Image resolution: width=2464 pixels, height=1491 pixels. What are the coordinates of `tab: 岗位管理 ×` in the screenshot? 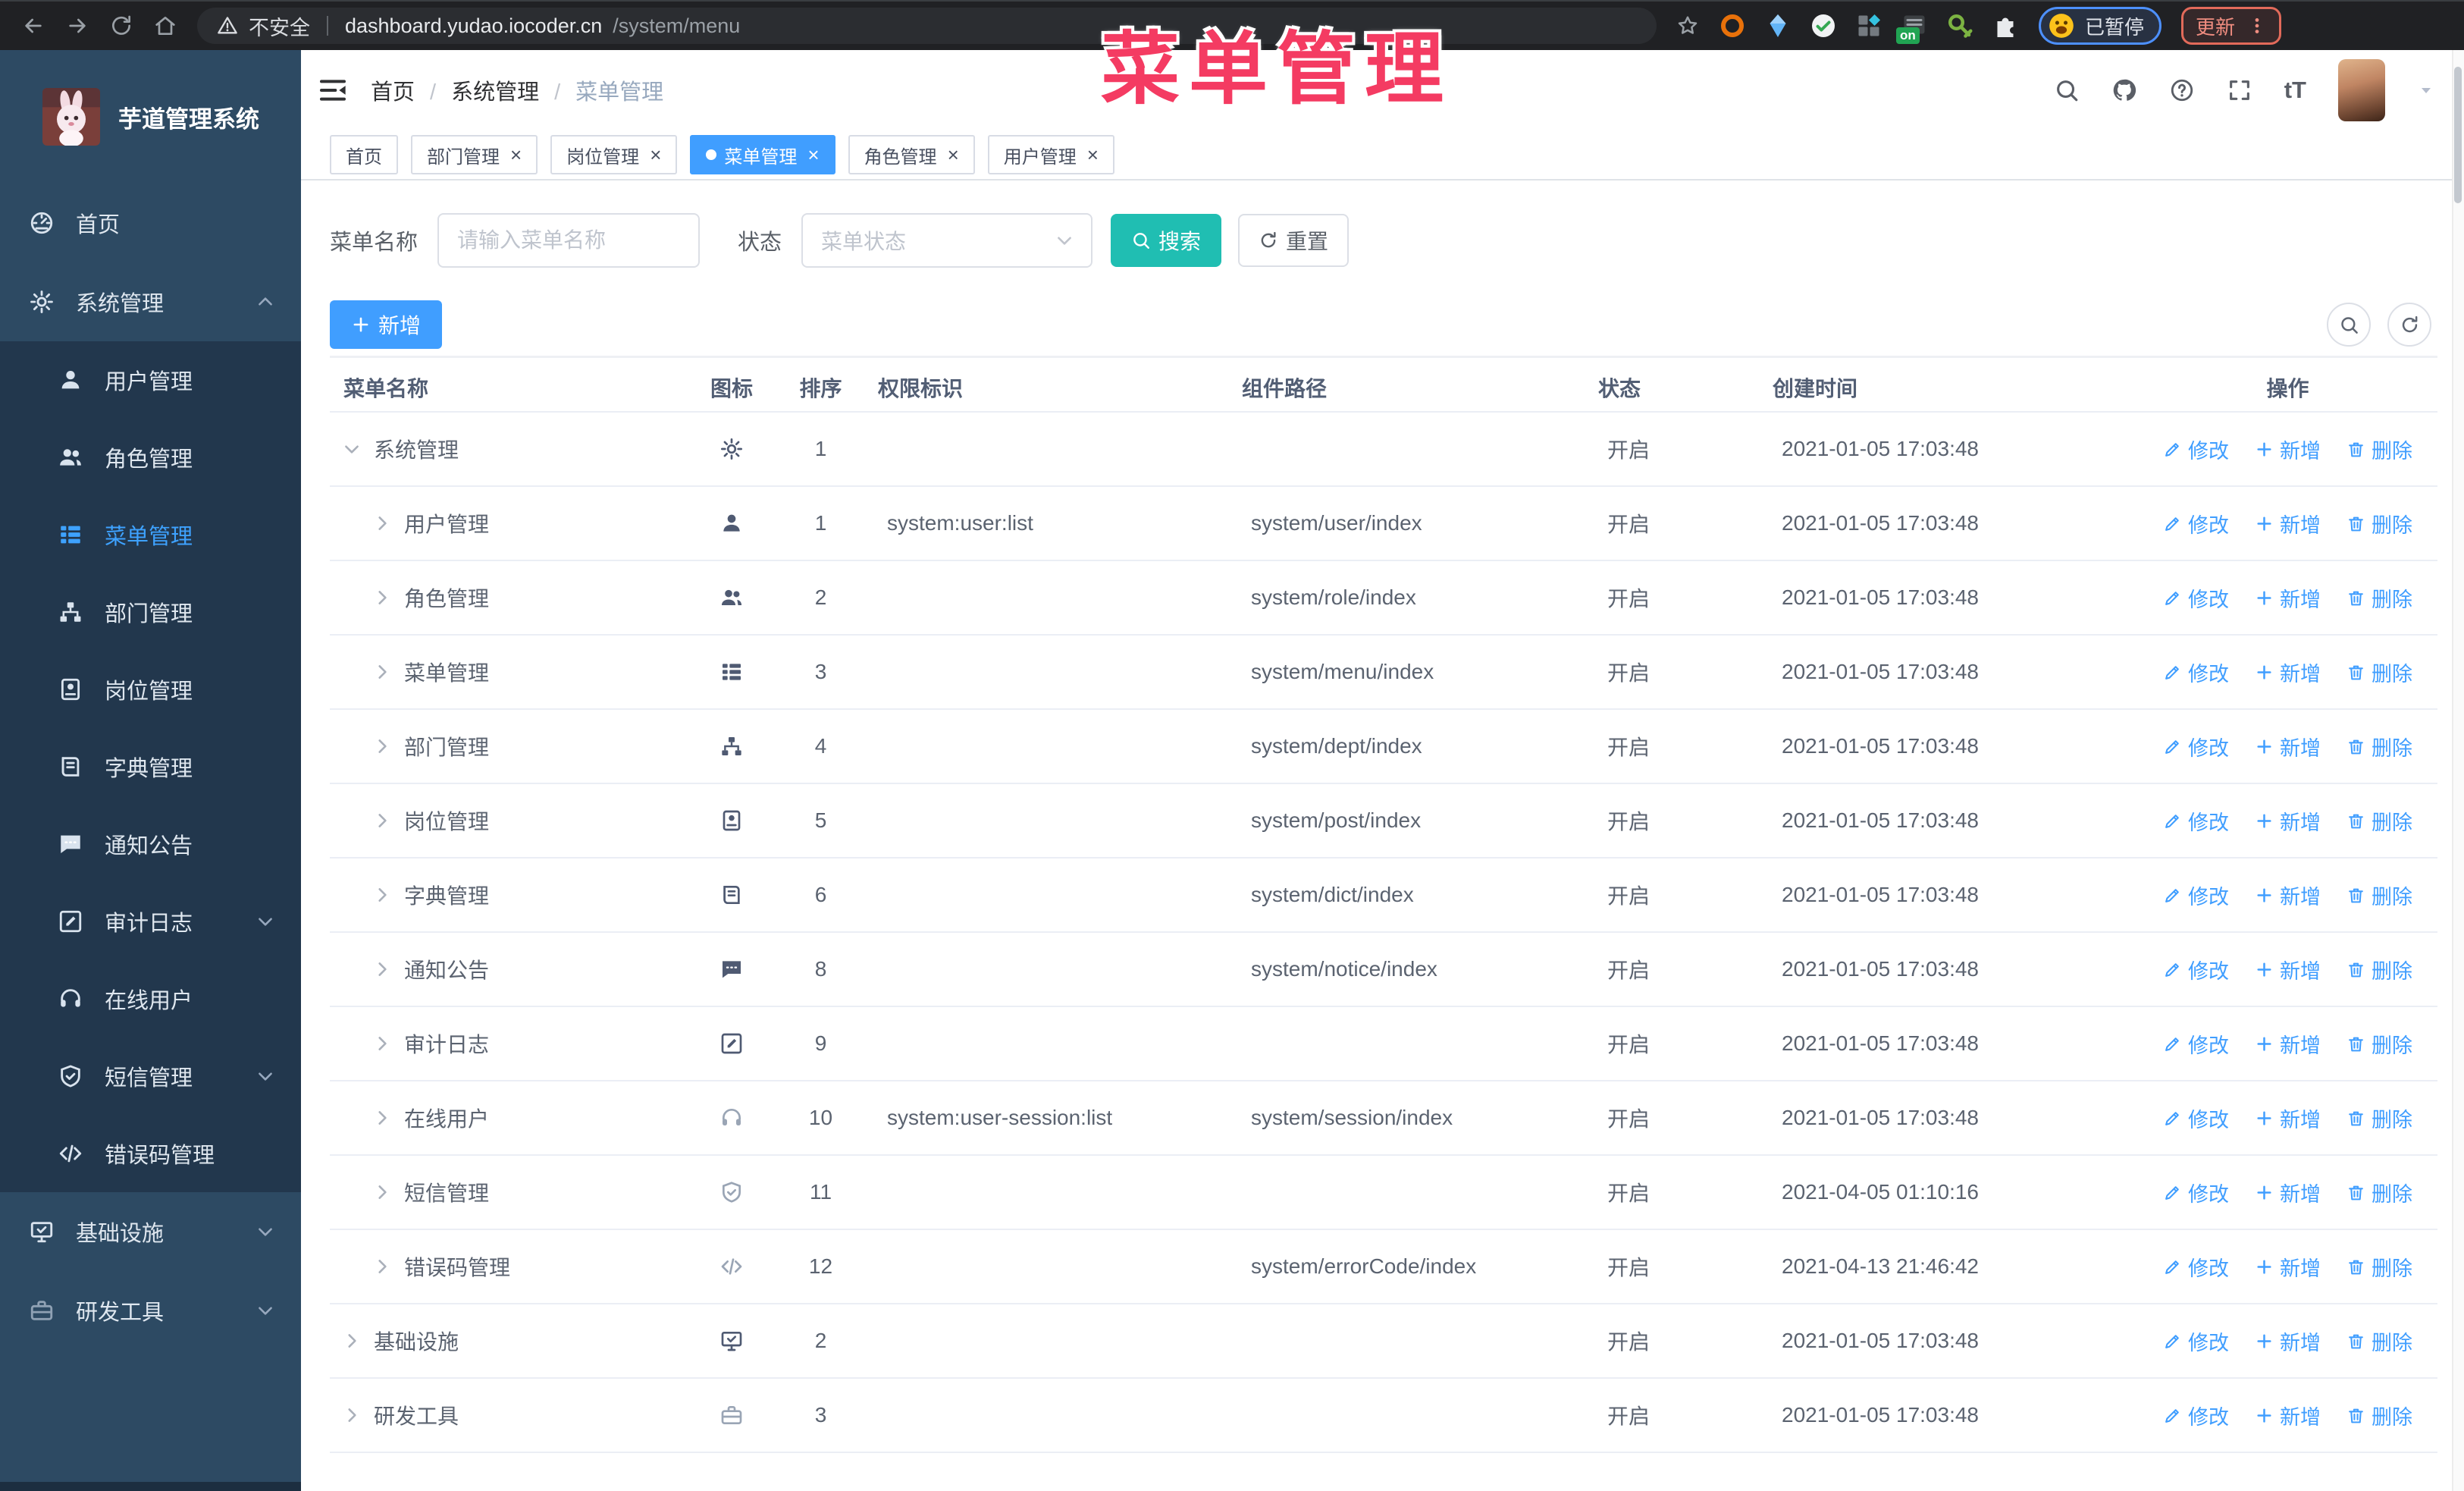 It's located at (614, 154).